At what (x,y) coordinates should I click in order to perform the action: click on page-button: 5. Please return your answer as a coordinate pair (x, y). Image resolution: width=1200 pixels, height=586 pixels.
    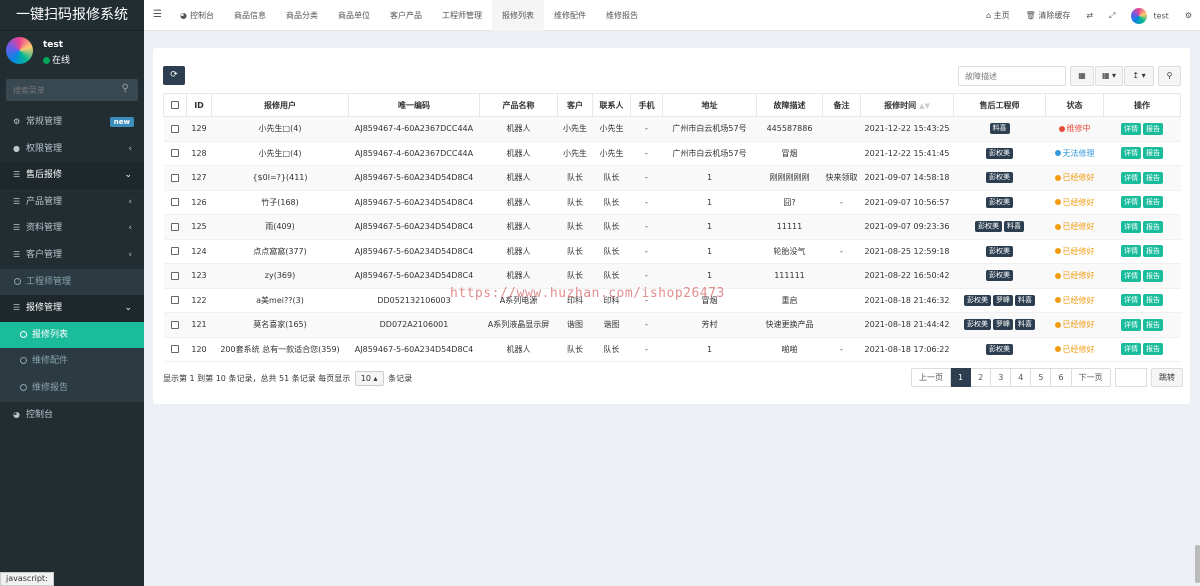
    Looking at the image, I should click on (1041, 377).